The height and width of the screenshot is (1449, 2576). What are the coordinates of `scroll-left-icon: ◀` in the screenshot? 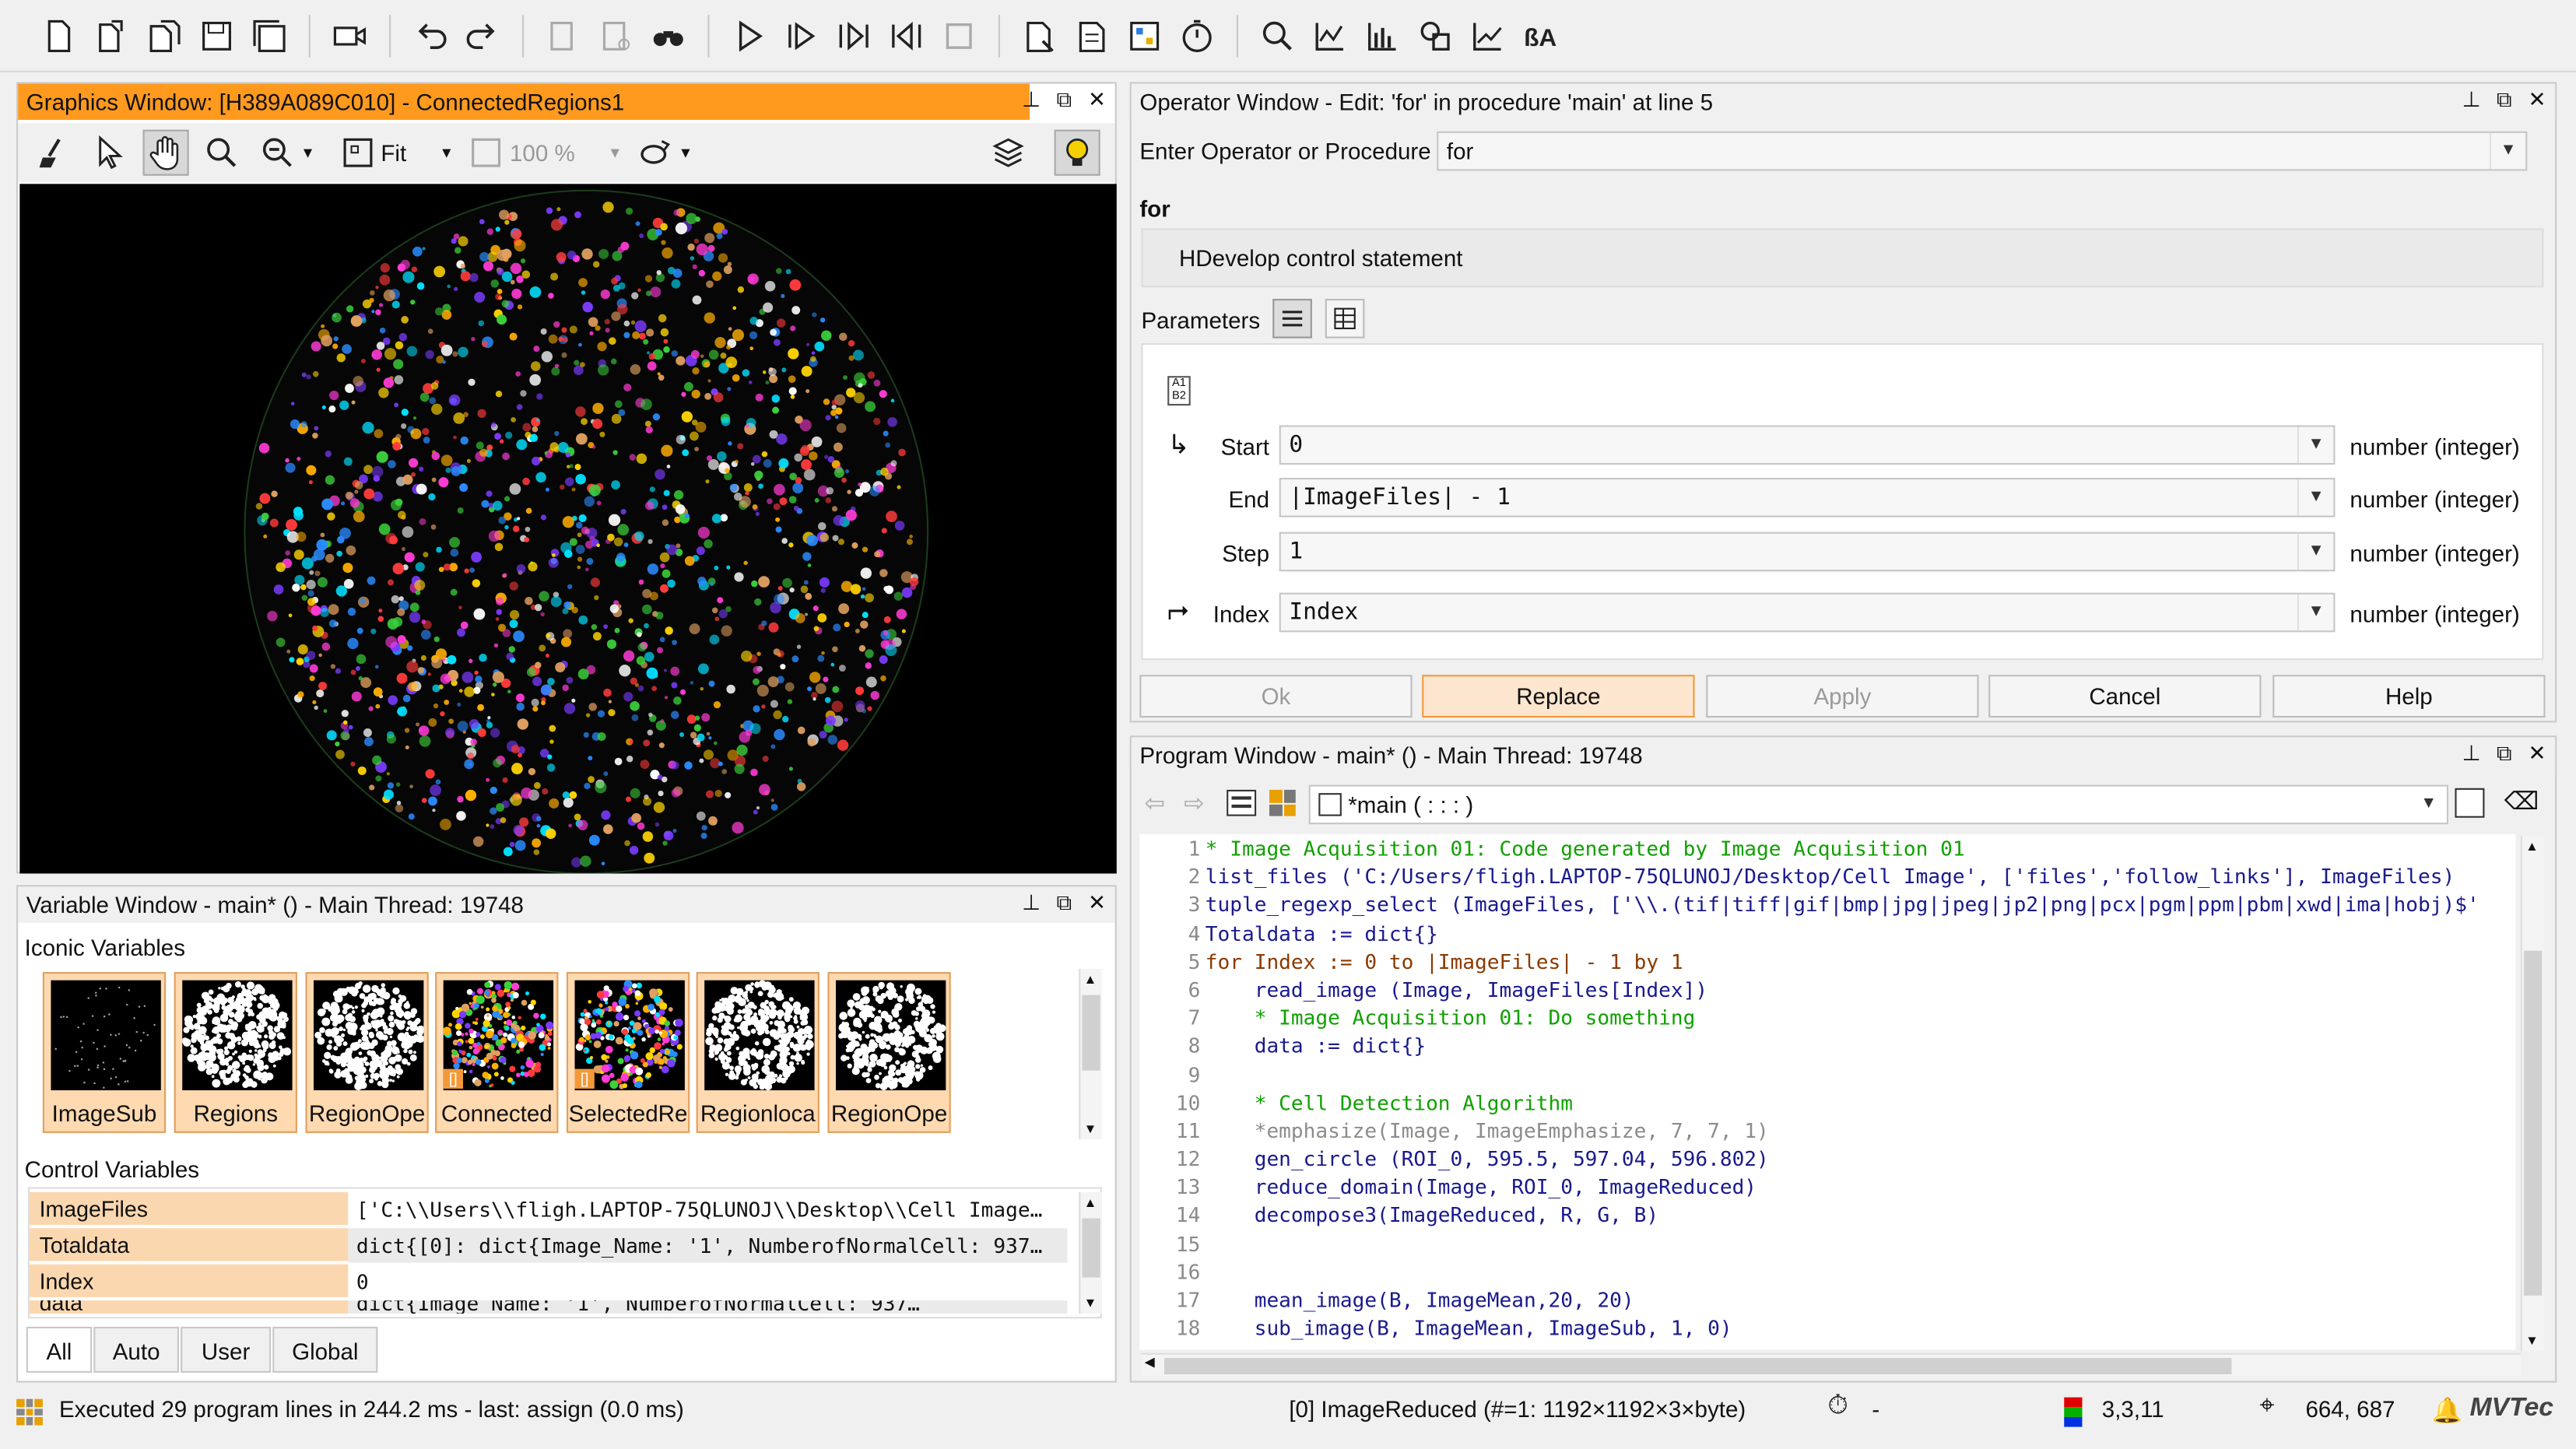 It's located at (1150, 1362).